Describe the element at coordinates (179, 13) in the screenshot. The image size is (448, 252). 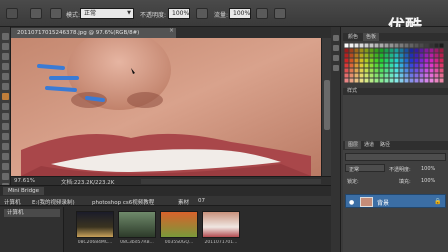
I see `opacity-field: 100%` at that location.